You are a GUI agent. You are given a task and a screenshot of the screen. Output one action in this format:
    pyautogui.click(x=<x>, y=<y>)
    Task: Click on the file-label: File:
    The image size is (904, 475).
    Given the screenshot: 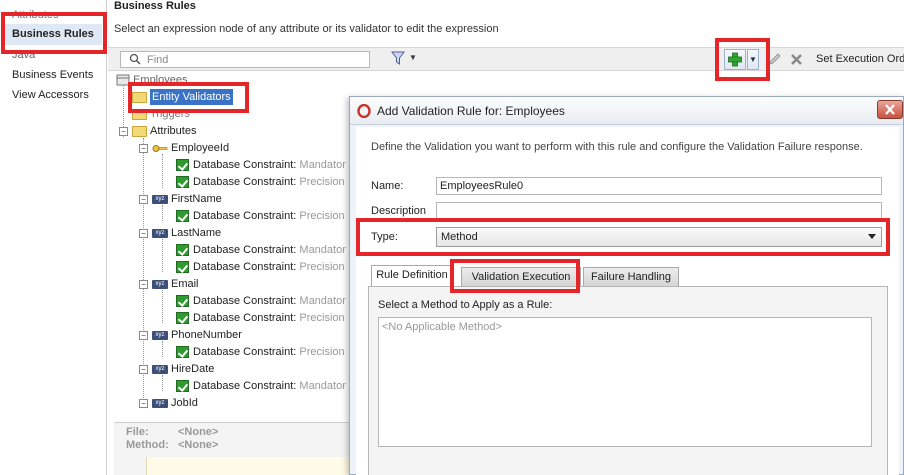 What is the action you would take?
    pyautogui.click(x=137, y=432)
    